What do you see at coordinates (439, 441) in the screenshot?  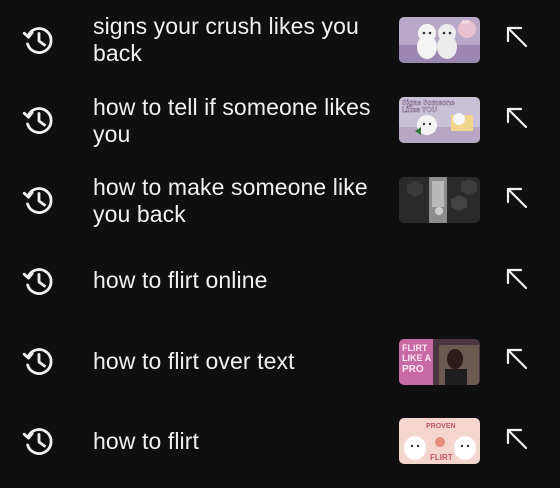 I see `suggestion-thumbnail: PROVEN FLIRT` at bounding box center [439, 441].